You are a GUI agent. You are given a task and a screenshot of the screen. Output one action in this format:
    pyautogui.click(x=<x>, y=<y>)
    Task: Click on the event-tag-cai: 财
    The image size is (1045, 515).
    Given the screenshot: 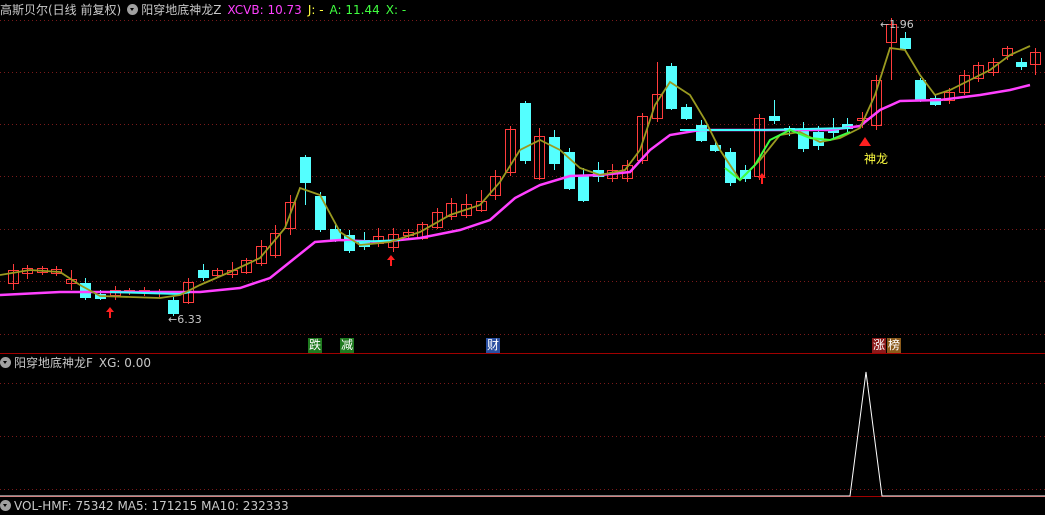 What is the action you would take?
    pyautogui.click(x=493, y=345)
    